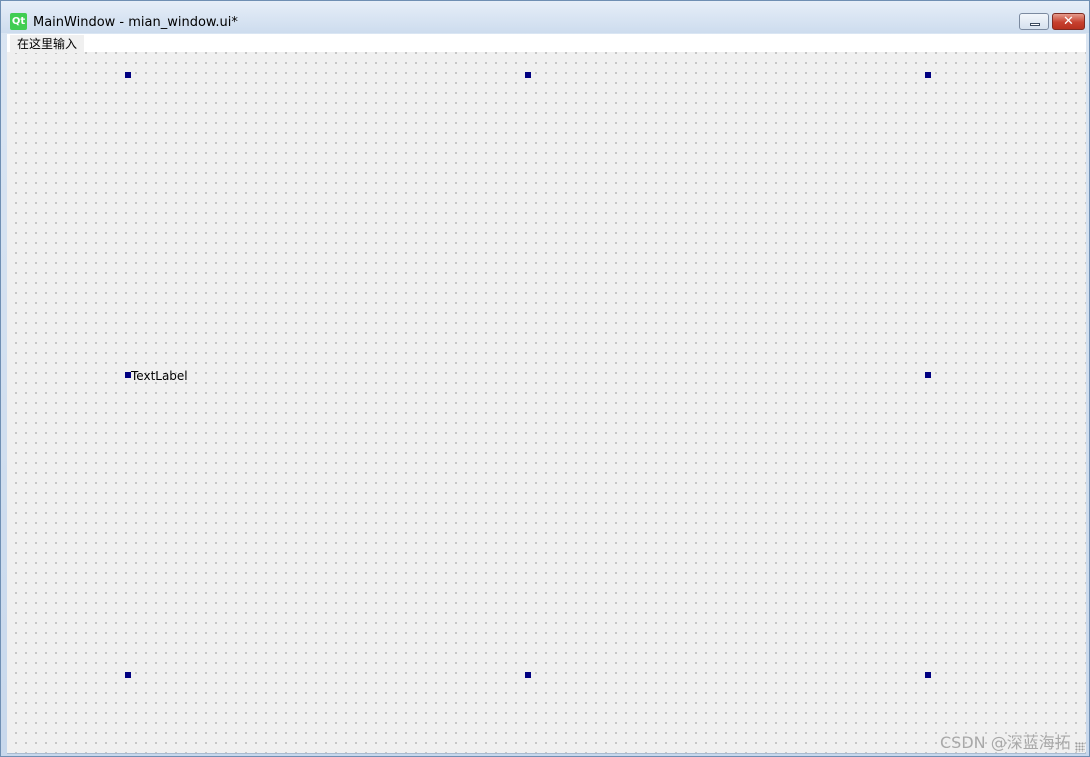 The height and width of the screenshot is (757, 1090). Describe the element at coordinates (528, 675) in the screenshot. I see `selection-handle-bottom-center` at that location.